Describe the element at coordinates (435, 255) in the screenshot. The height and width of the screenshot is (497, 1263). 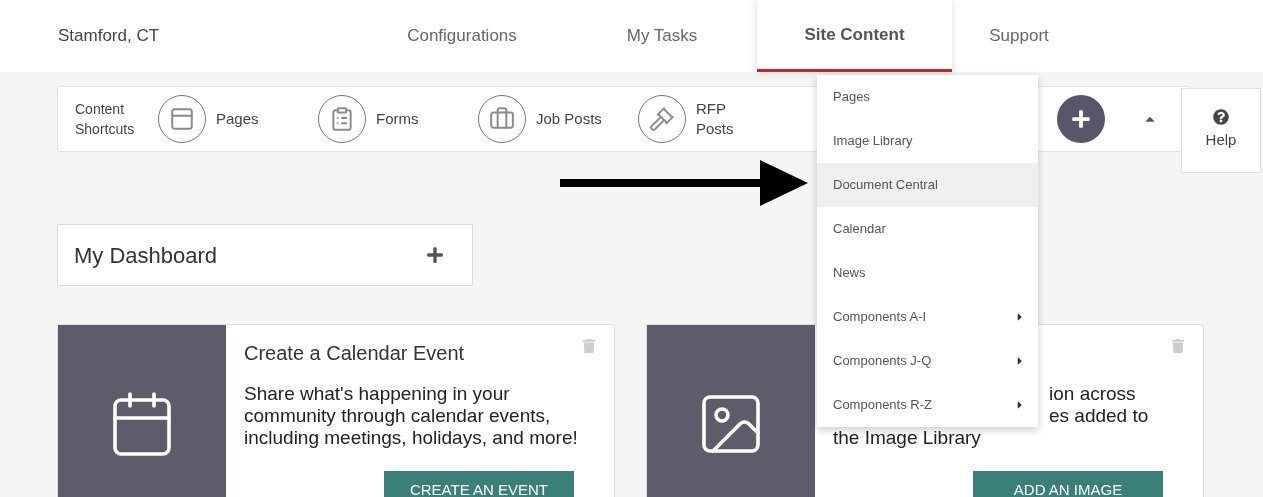
I see `add-icon` at that location.